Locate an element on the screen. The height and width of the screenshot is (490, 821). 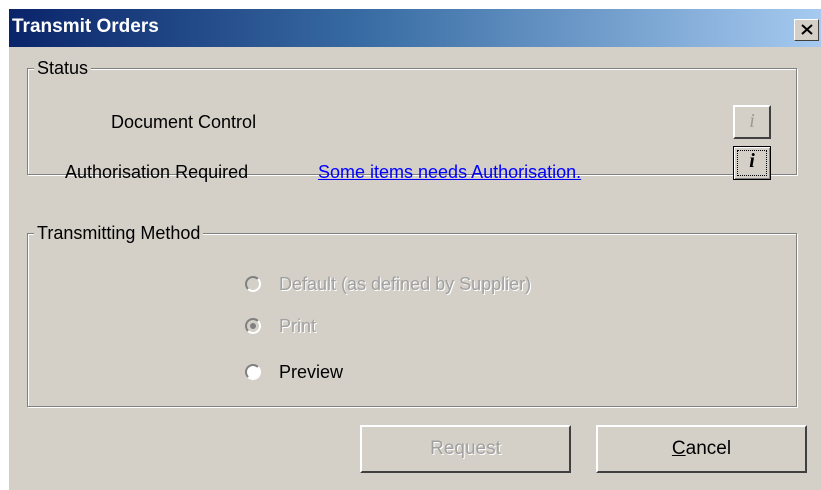
authorisation-info-button: i is located at coordinates (752, 163).